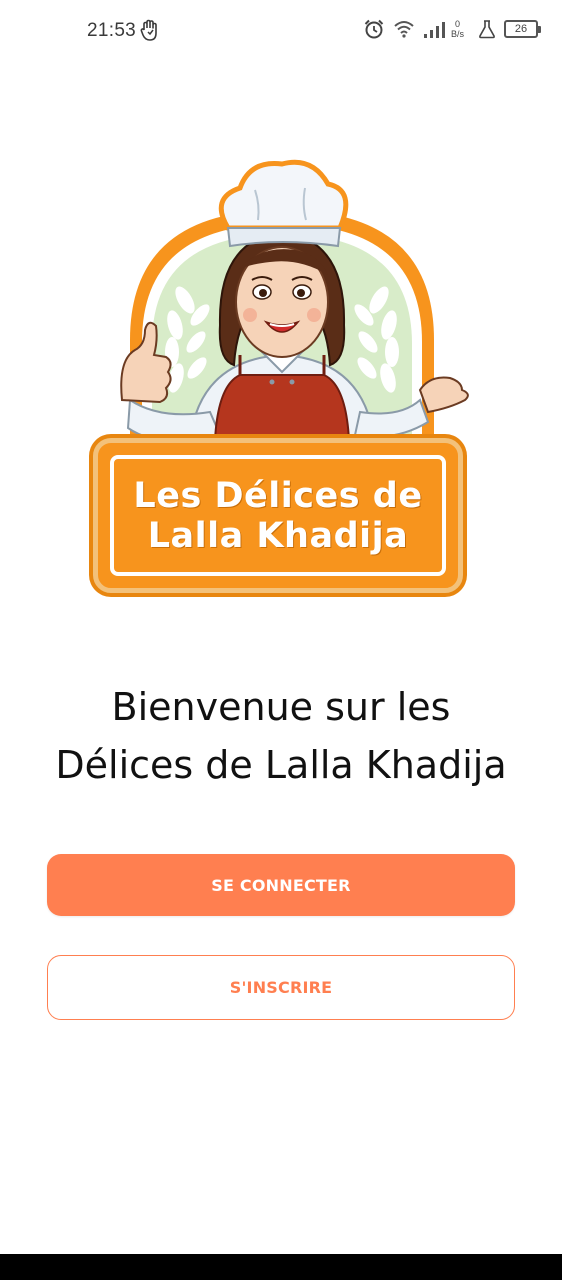 The height and width of the screenshot is (1280, 562). I want to click on welcome-title-line-1: Bienvenue sur les, so click(281, 707).